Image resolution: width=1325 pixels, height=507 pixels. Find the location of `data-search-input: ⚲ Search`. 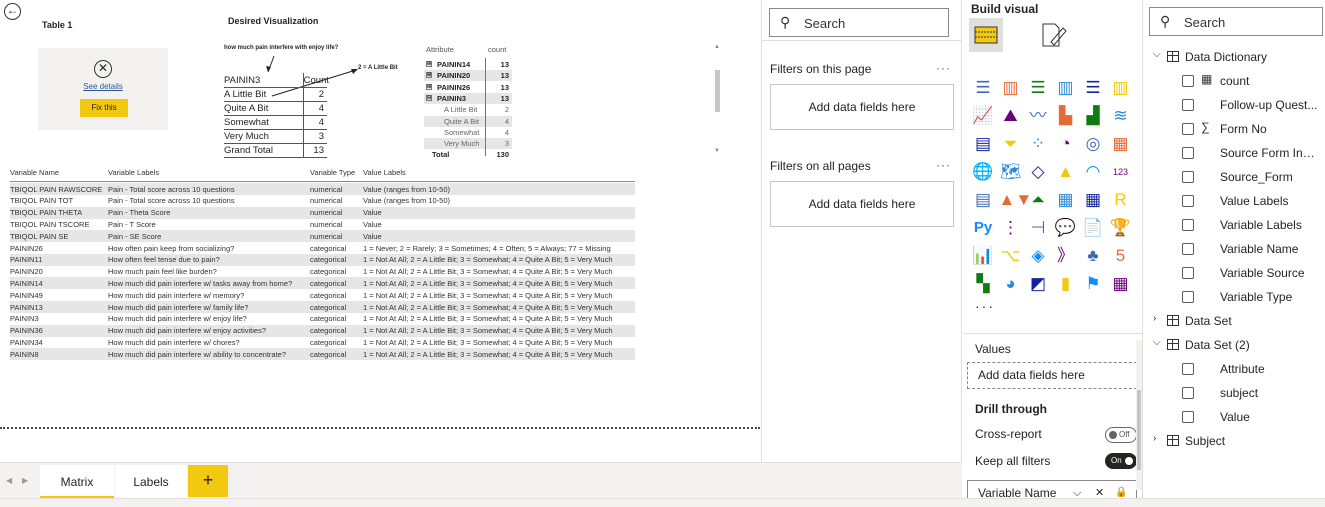

data-search-input: ⚲ Search is located at coordinates (1236, 21).